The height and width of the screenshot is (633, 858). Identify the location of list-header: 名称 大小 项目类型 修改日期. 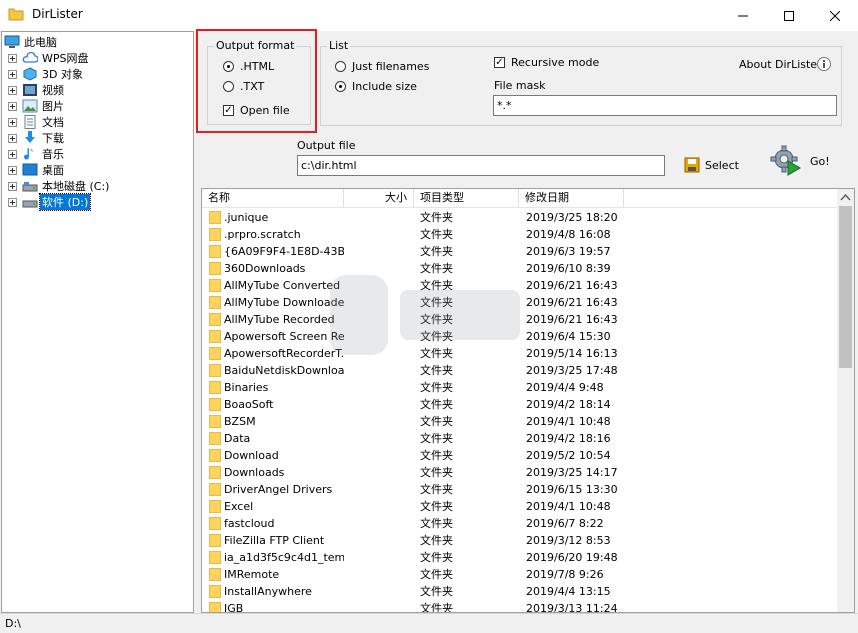
(520, 198).